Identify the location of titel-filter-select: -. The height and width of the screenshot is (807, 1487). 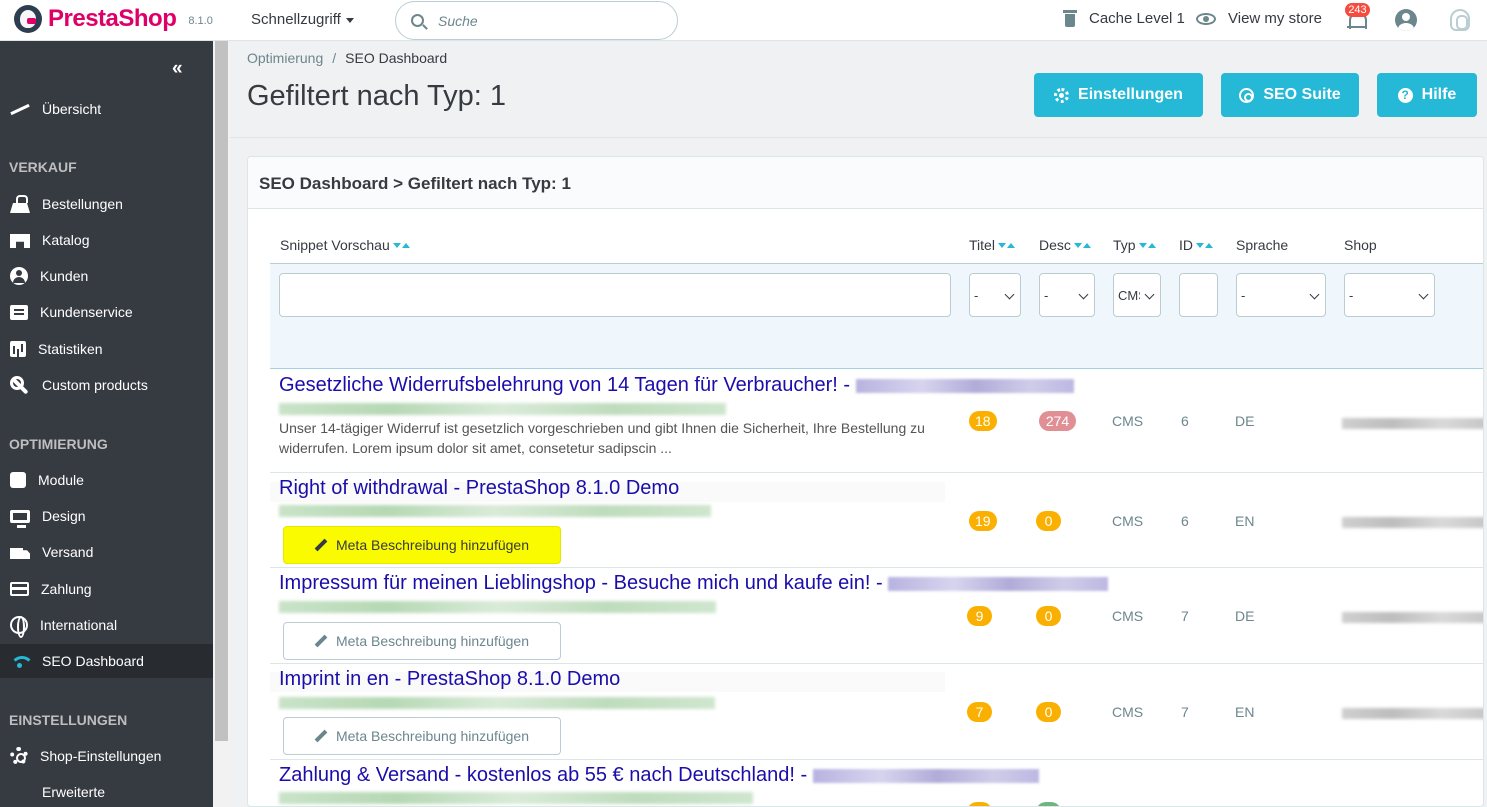
(995, 295).